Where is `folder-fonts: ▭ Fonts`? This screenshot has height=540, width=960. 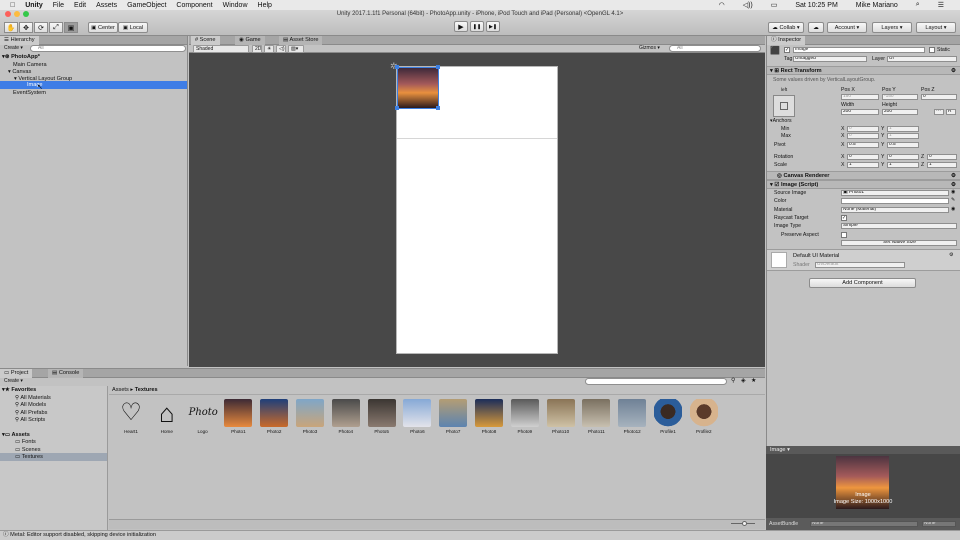 folder-fonts: ▭ Fonts is located at coordinates (53, 442).